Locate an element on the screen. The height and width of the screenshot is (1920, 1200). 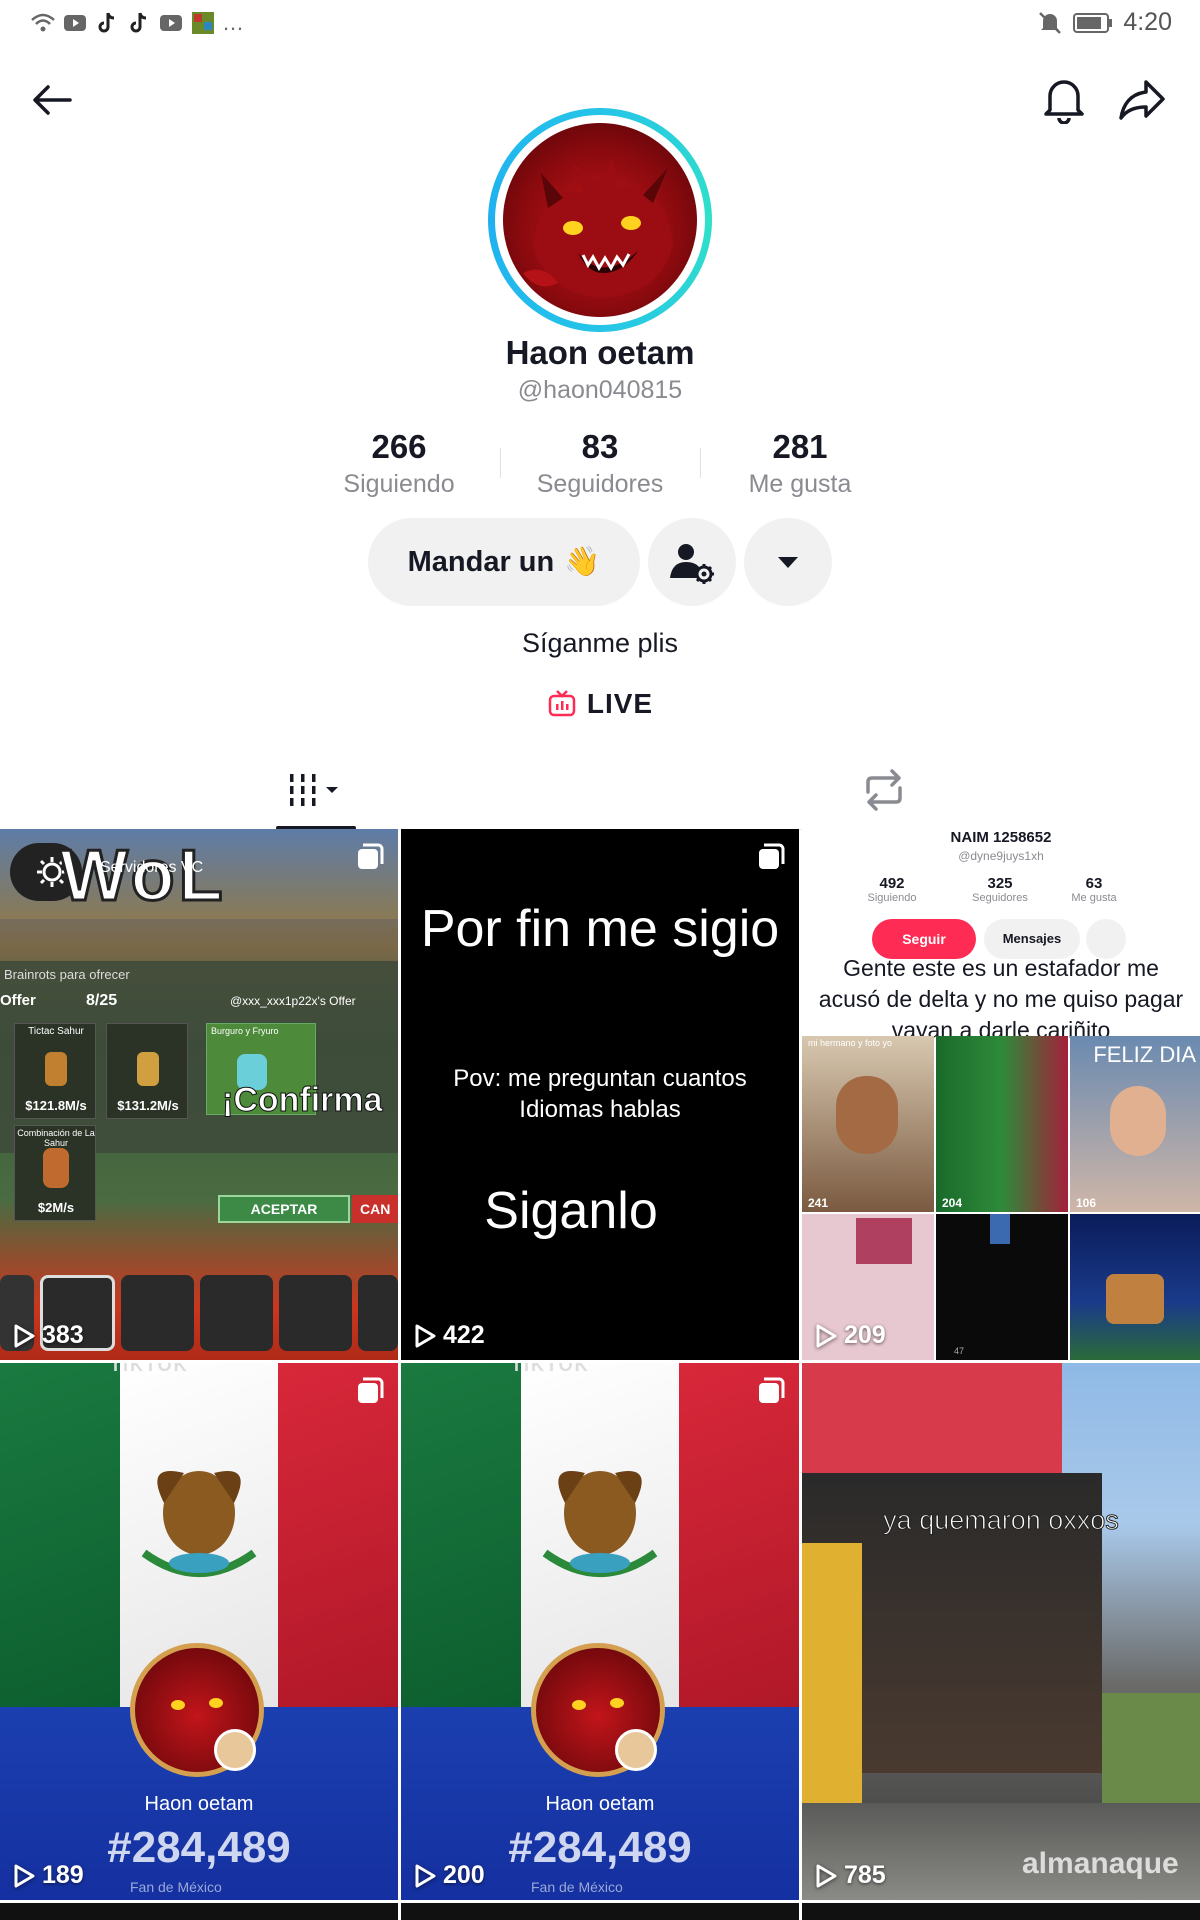
stat-followers: 83 Seguidores is located at coordinates (600, 463).